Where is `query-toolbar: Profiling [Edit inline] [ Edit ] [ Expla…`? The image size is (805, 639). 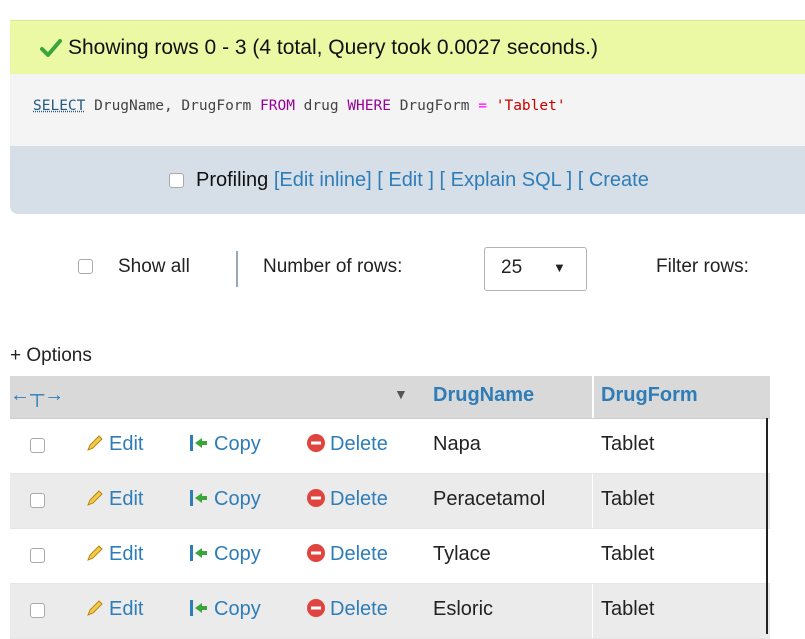 query-toolbar: Profiling [Edit inline] [ Edit ] [ Expla… is located at coordinates (407, 180).